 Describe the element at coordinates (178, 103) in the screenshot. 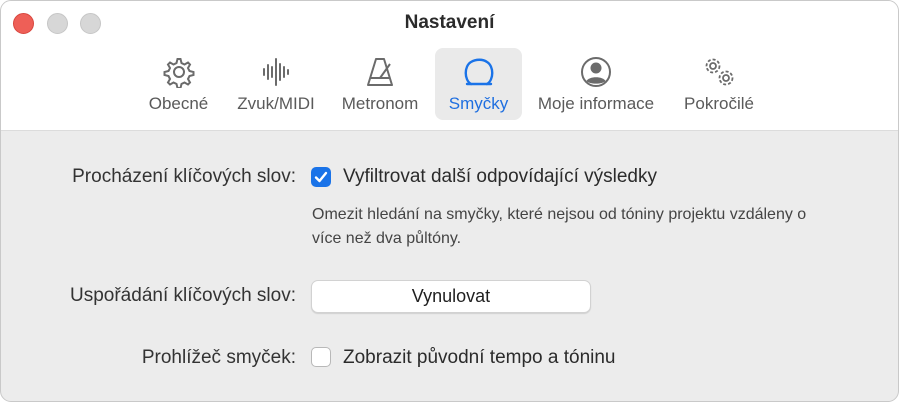

I see `tab-general-label: Obecné` at that location.